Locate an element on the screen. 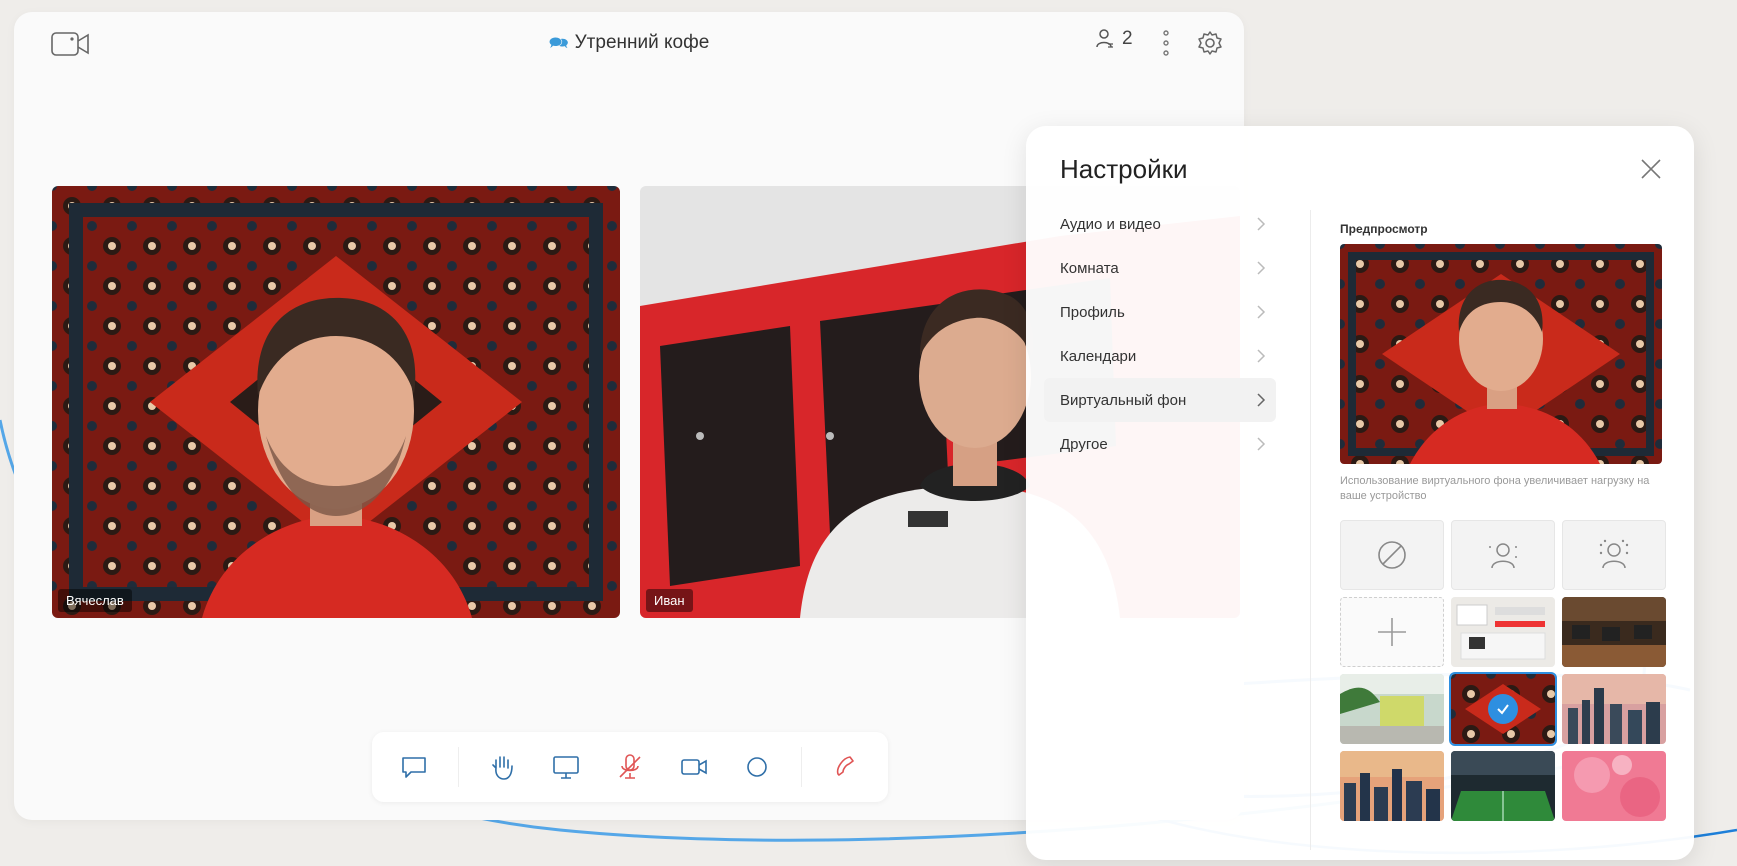 The width and height of the screenshot is (1737, 866). background-option-blur-strong is located at coordinates (1614, 555).